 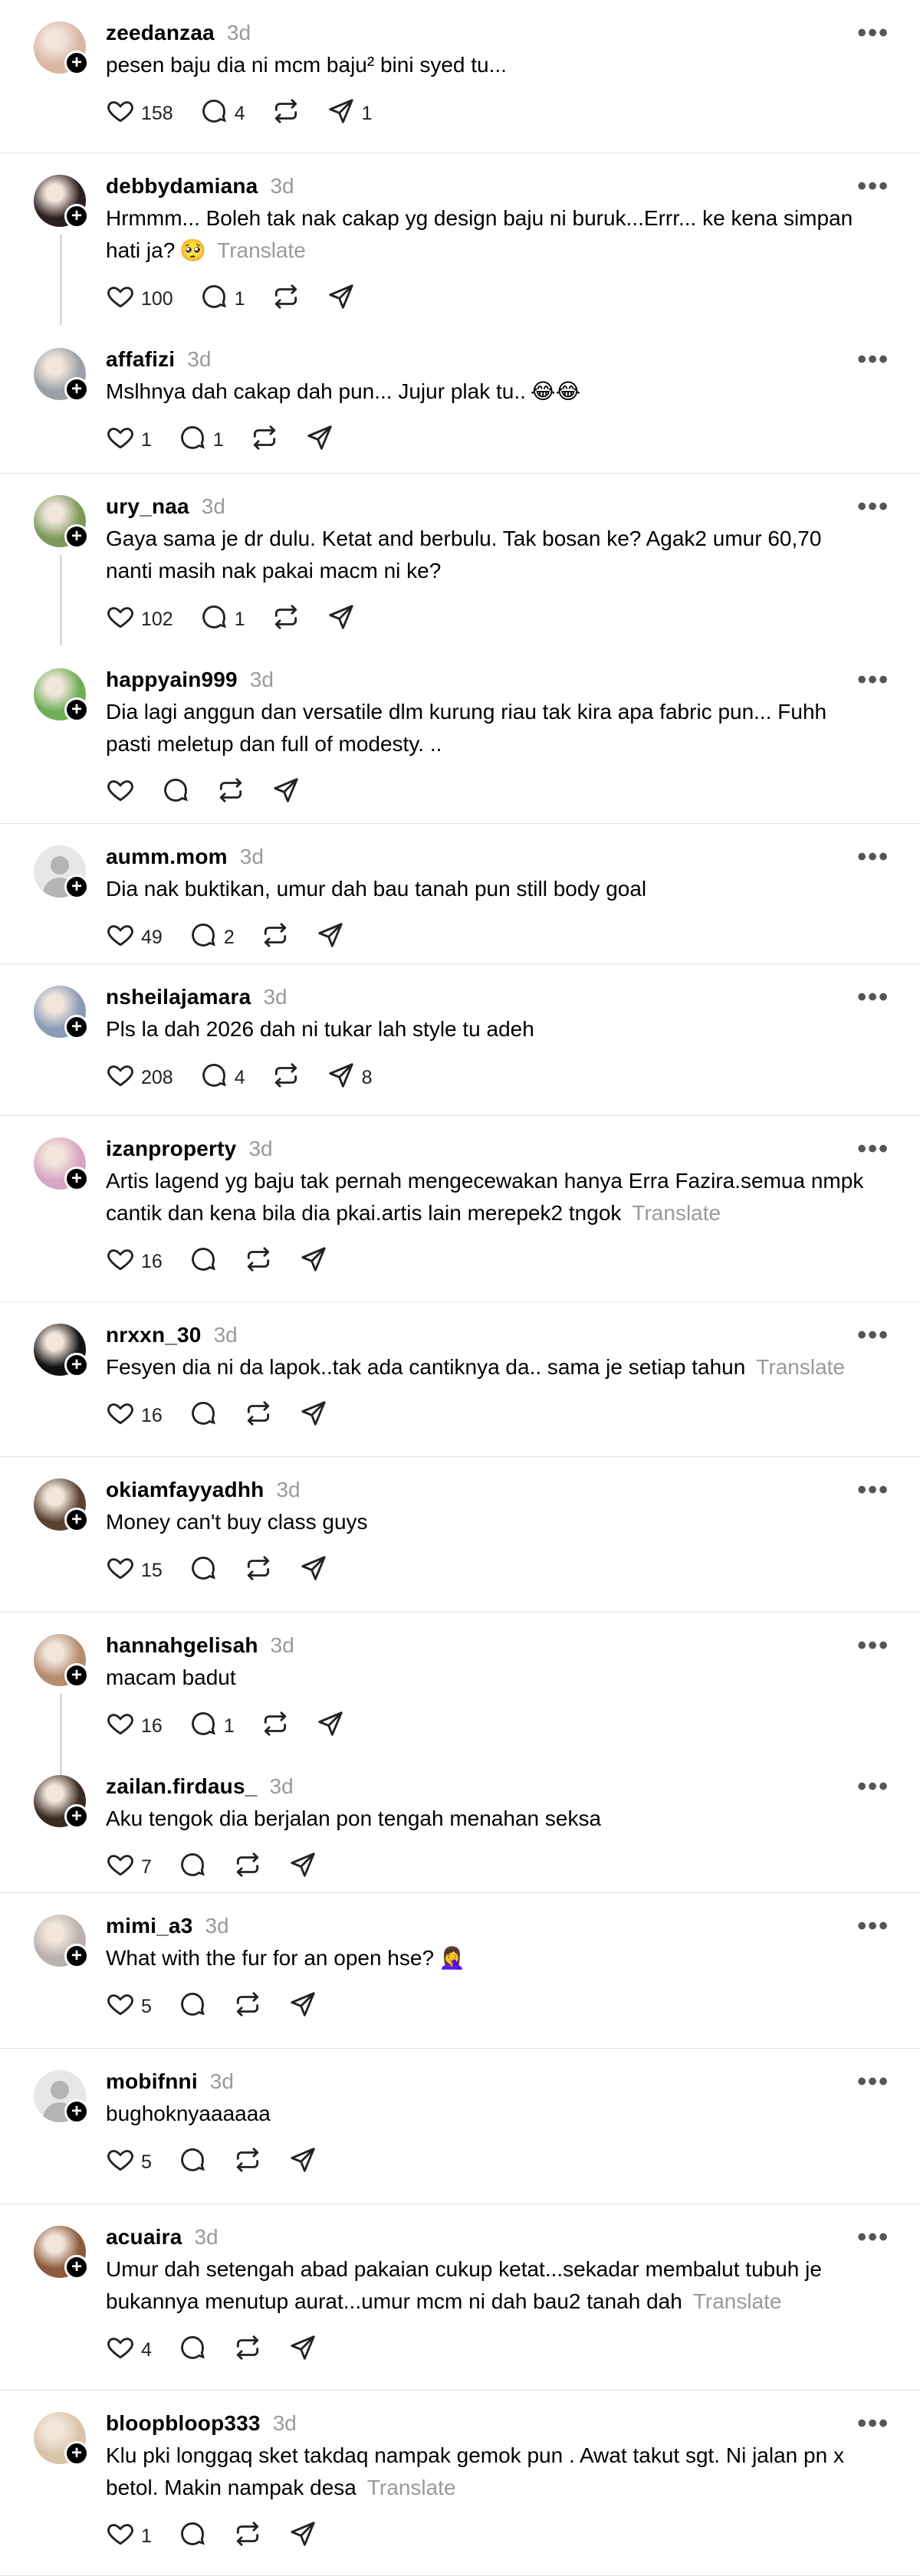 What do you see at coordinates (182, 1645) in the screenshot?
I see `username-link: hannahgelisah` at bounding box center [182, 1645].